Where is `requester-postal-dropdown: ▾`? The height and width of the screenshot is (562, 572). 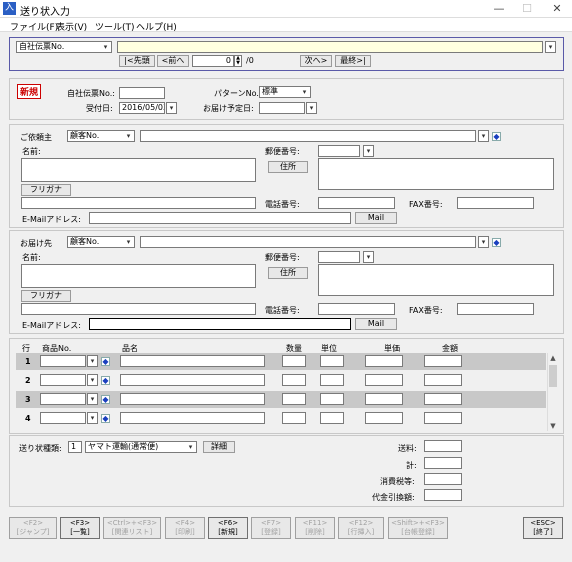 requester-postal-dropdown: ▾ is located at coordinates (368, 151).